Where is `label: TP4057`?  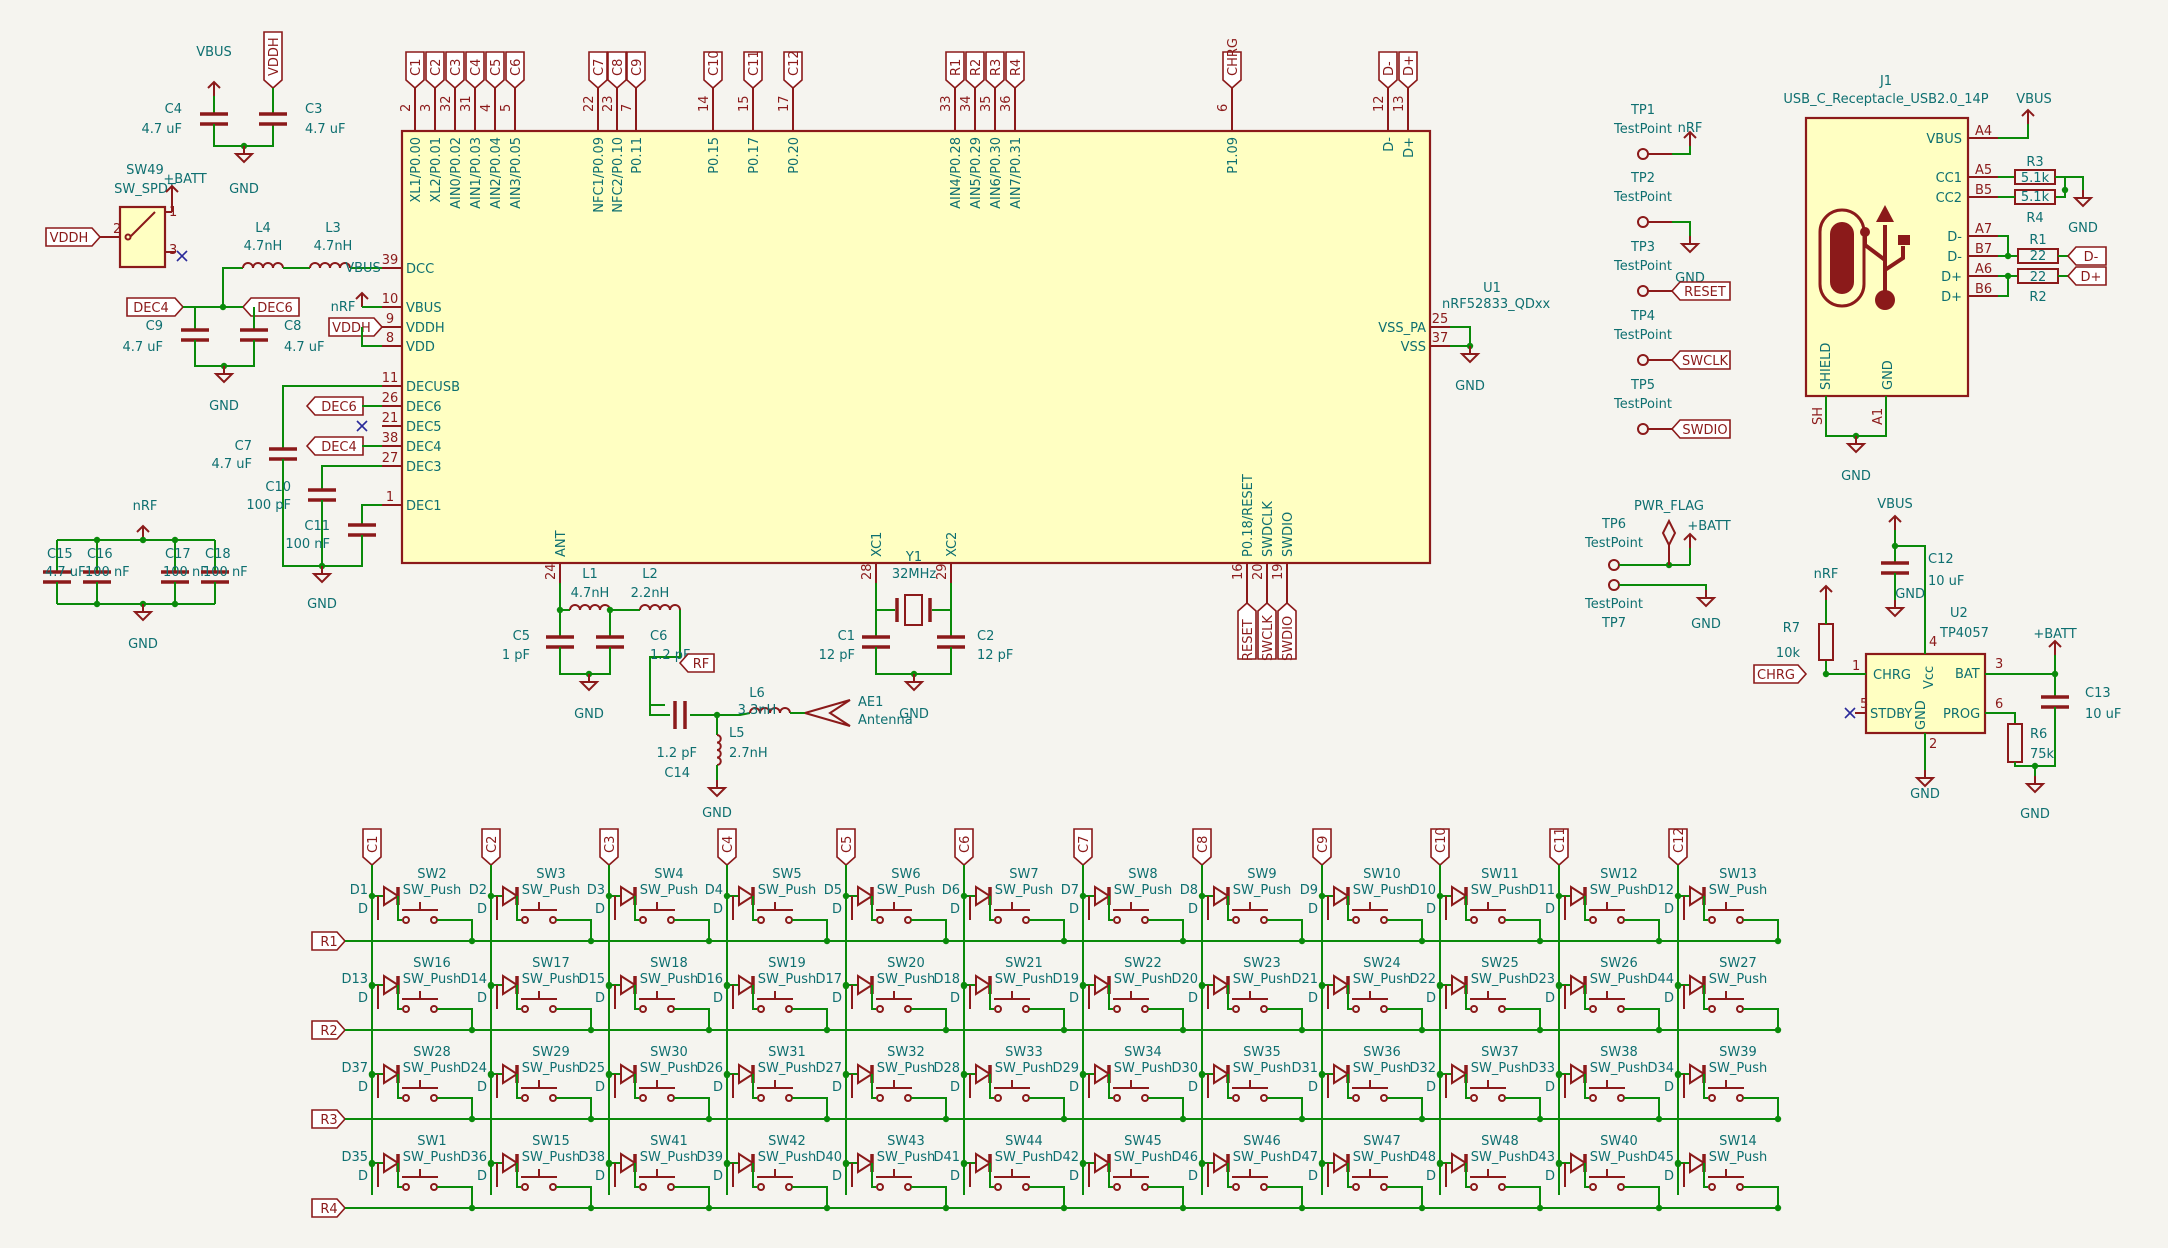 label: TP4057 is located at coordinates (1964, 633).